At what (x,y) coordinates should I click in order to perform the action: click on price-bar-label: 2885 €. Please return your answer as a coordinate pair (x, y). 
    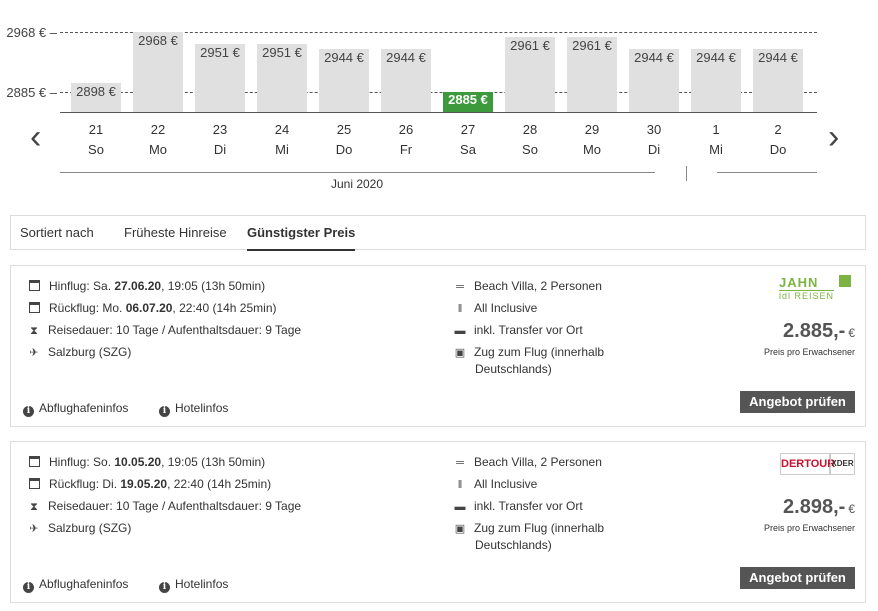
    Looking at the image, I should click on (468, 100).